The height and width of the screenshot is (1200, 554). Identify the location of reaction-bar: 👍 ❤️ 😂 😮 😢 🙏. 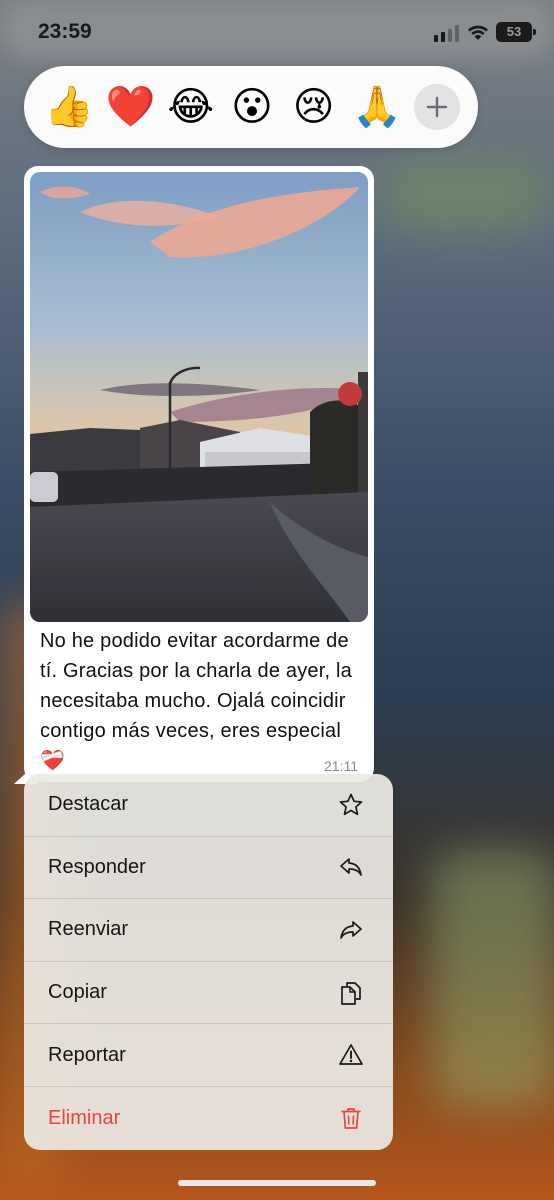
(251, 107).